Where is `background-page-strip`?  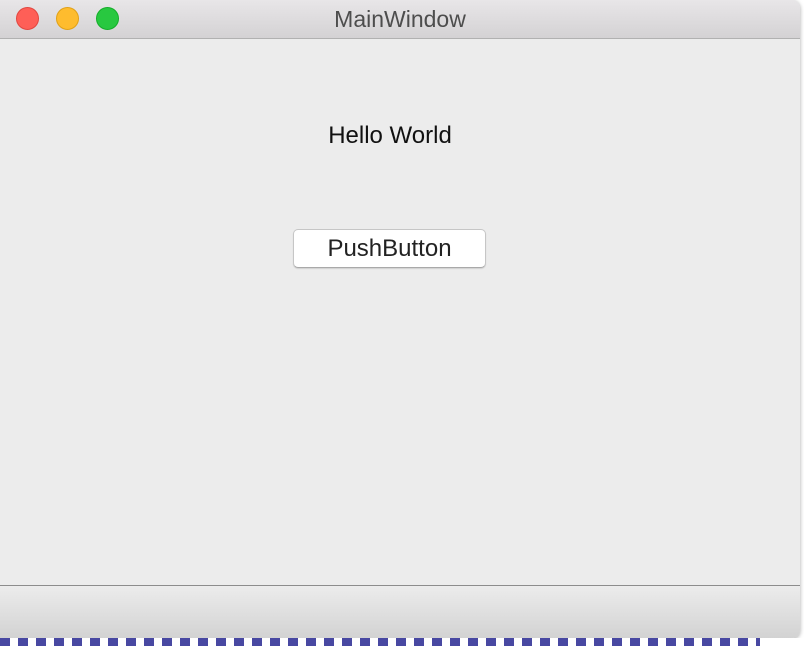
background-page-strip is located at coordinates (402, 642).